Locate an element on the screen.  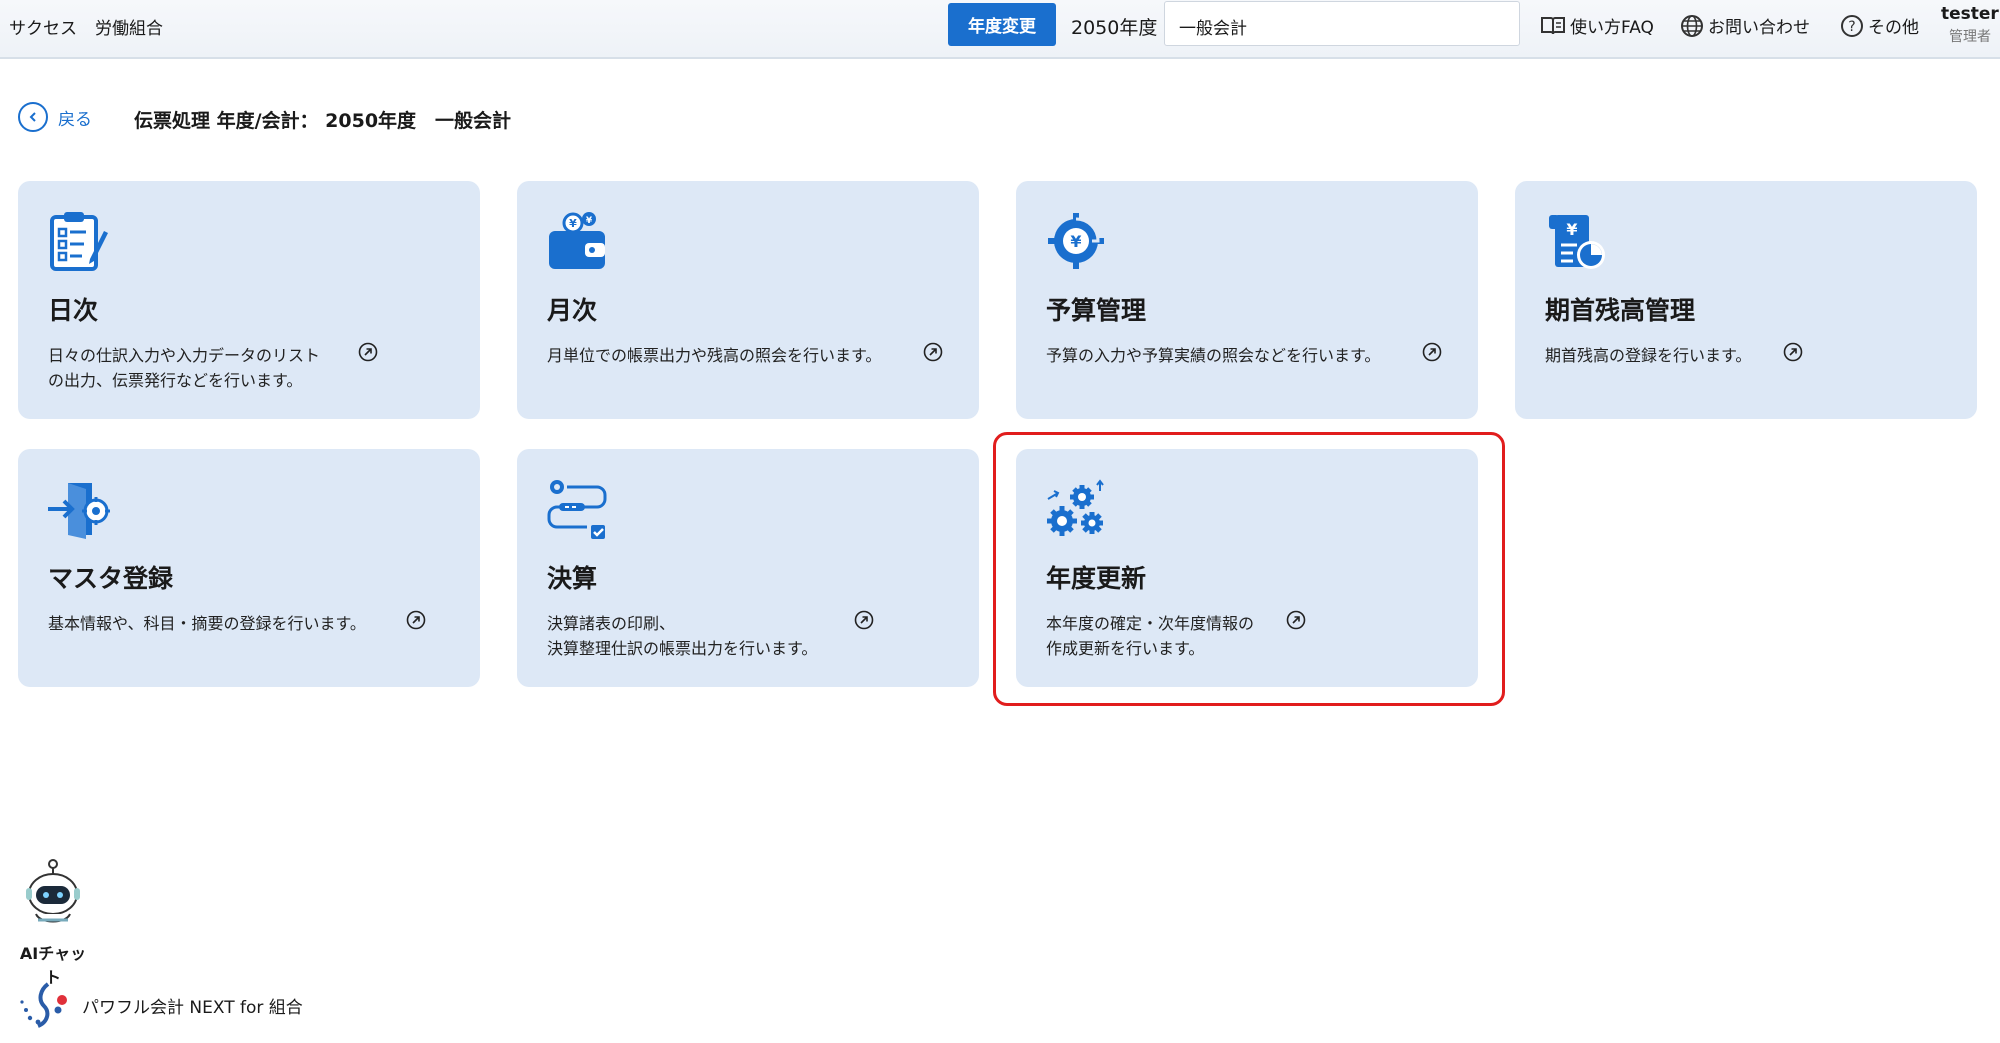
card-description-line: 決算整理仕訳の帳票出力を行います。 is located at coordinates (682, 648).